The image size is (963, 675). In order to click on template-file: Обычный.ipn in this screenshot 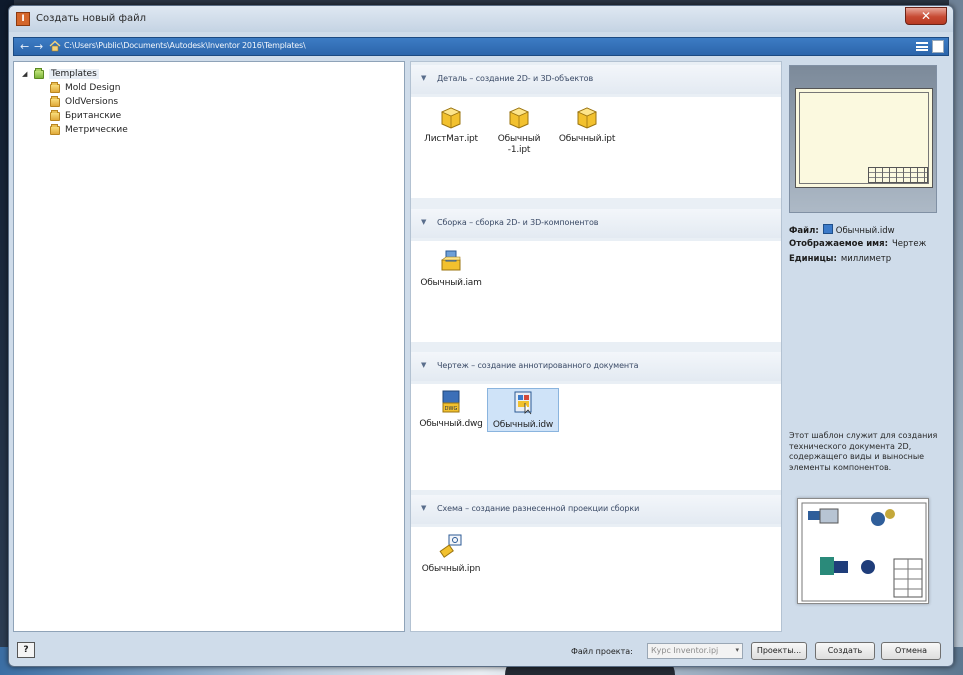, I will do `click(451, 554)`.